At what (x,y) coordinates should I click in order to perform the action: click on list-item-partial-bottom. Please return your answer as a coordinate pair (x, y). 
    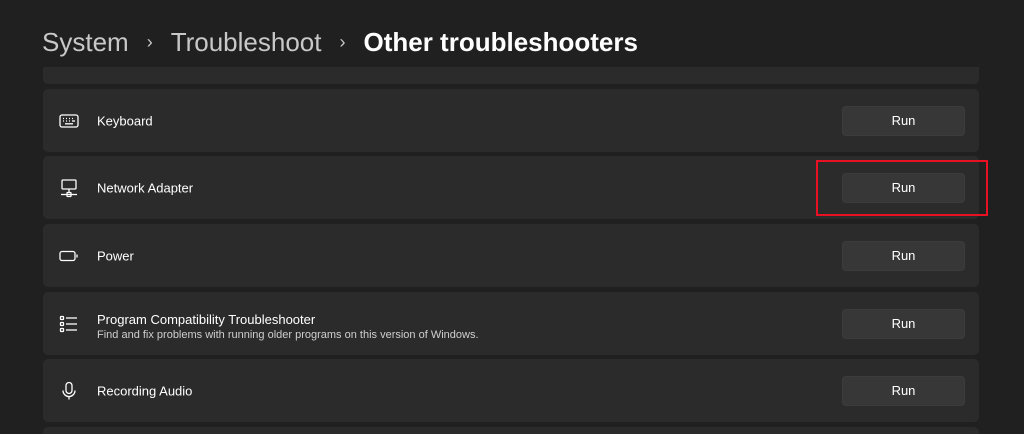
    Looking at the image, I should click on (511, 430).